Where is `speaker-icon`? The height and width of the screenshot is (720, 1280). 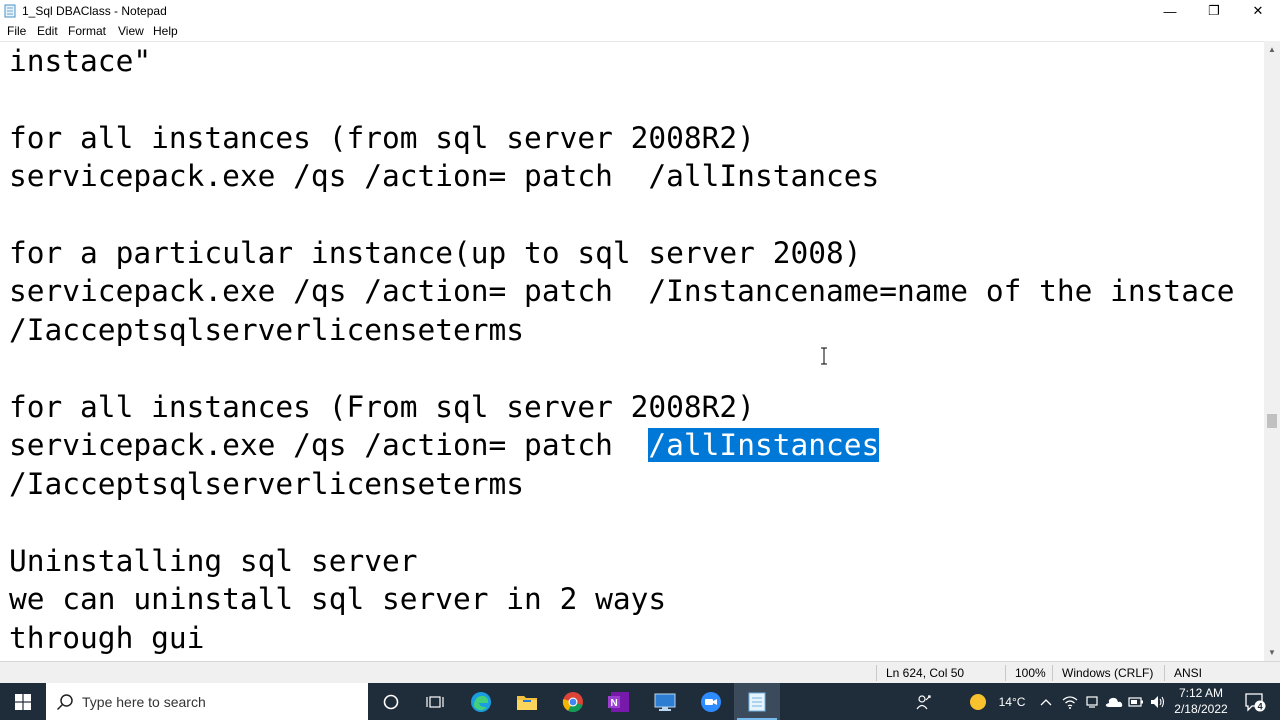 speaker-icon is located at coordinates (1158, 701).